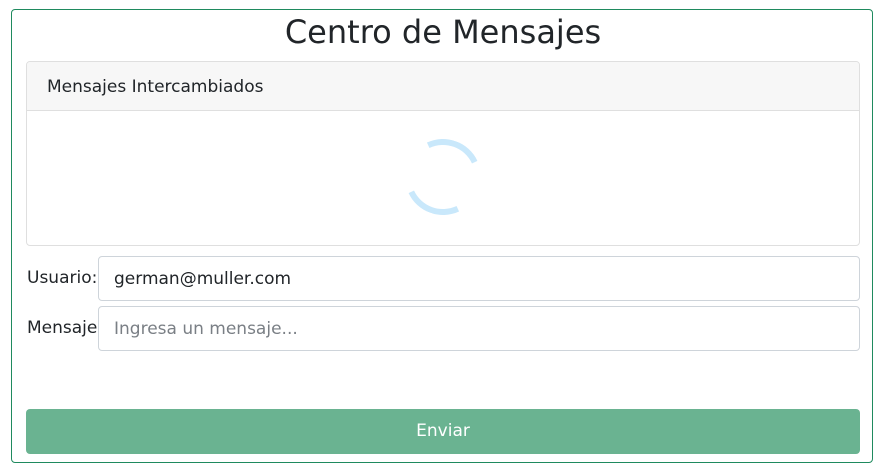 Image resolution: width=879 pixels, height=472 pixels. Describe the element at coordinates (62, 278) in the screenshot. I see `user-label: Usuario:` at that location.